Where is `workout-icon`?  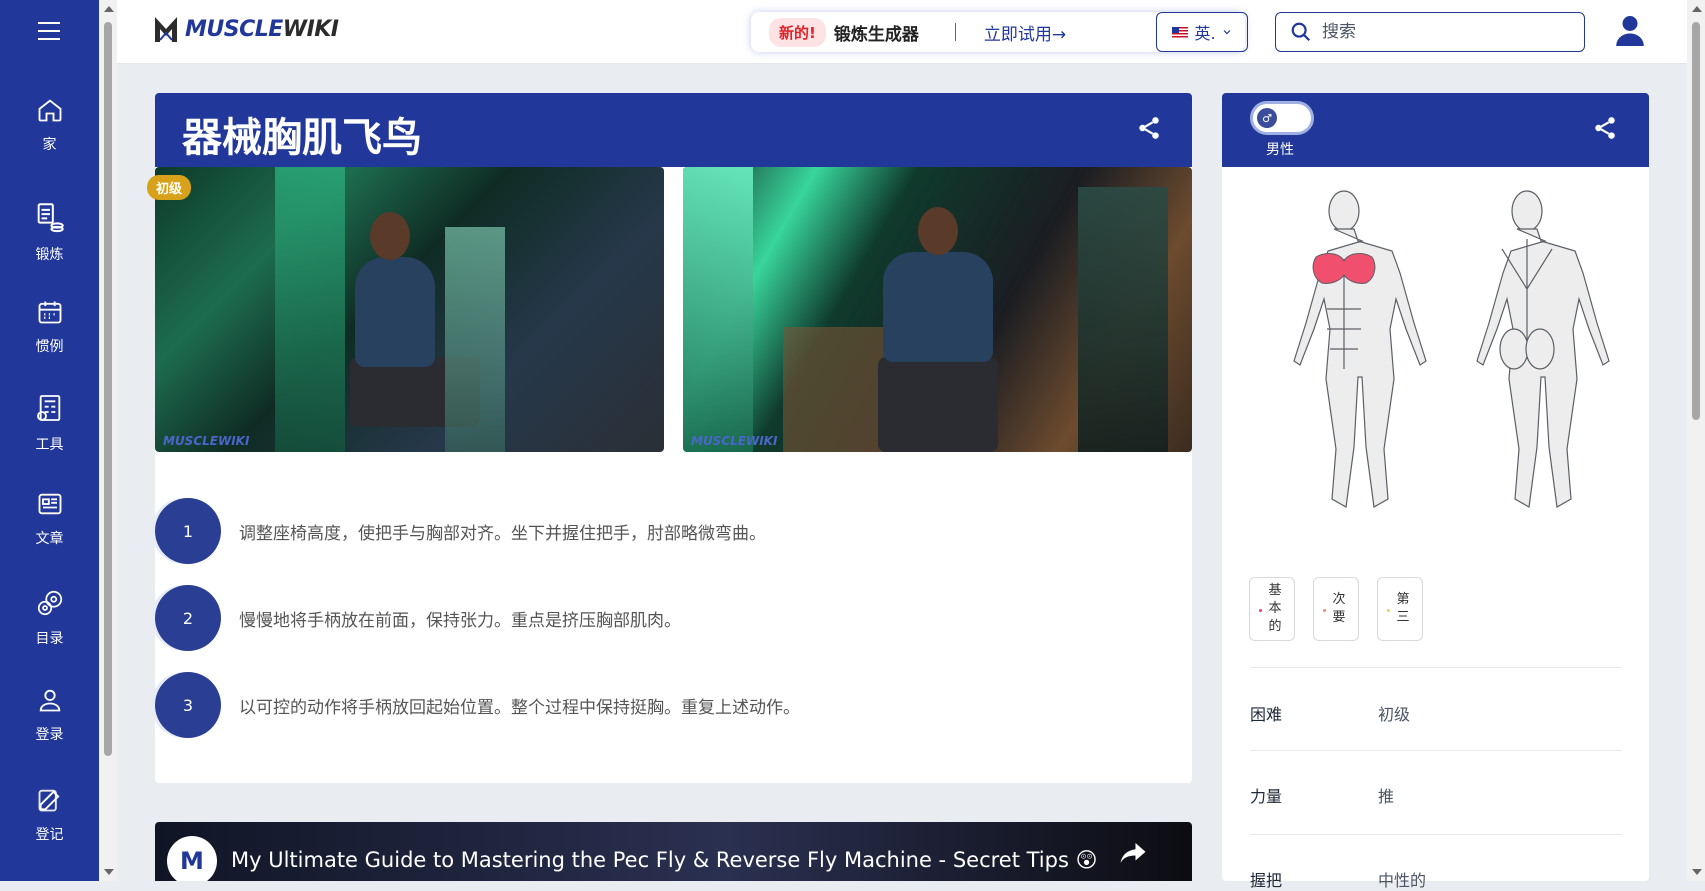
workout-icon is located at coordinates (50, 218).